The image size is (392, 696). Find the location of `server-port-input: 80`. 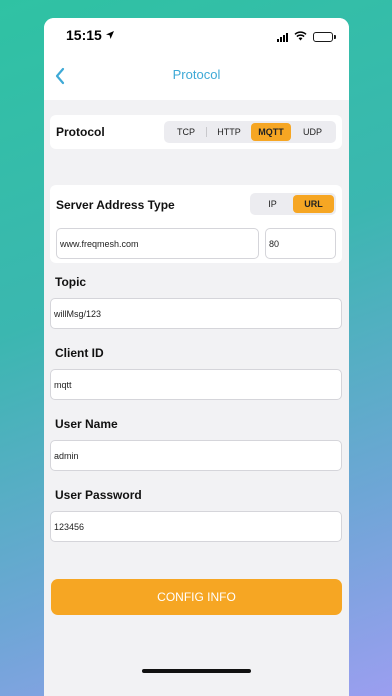

server-port-input: 80 is located at coordinates (300, 243).